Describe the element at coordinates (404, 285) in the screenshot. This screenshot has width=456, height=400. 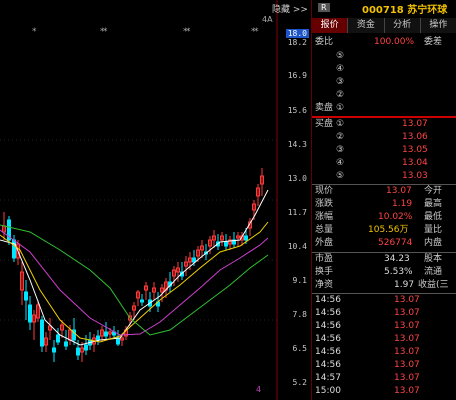
I see `stats-value: 1.97` at that location.